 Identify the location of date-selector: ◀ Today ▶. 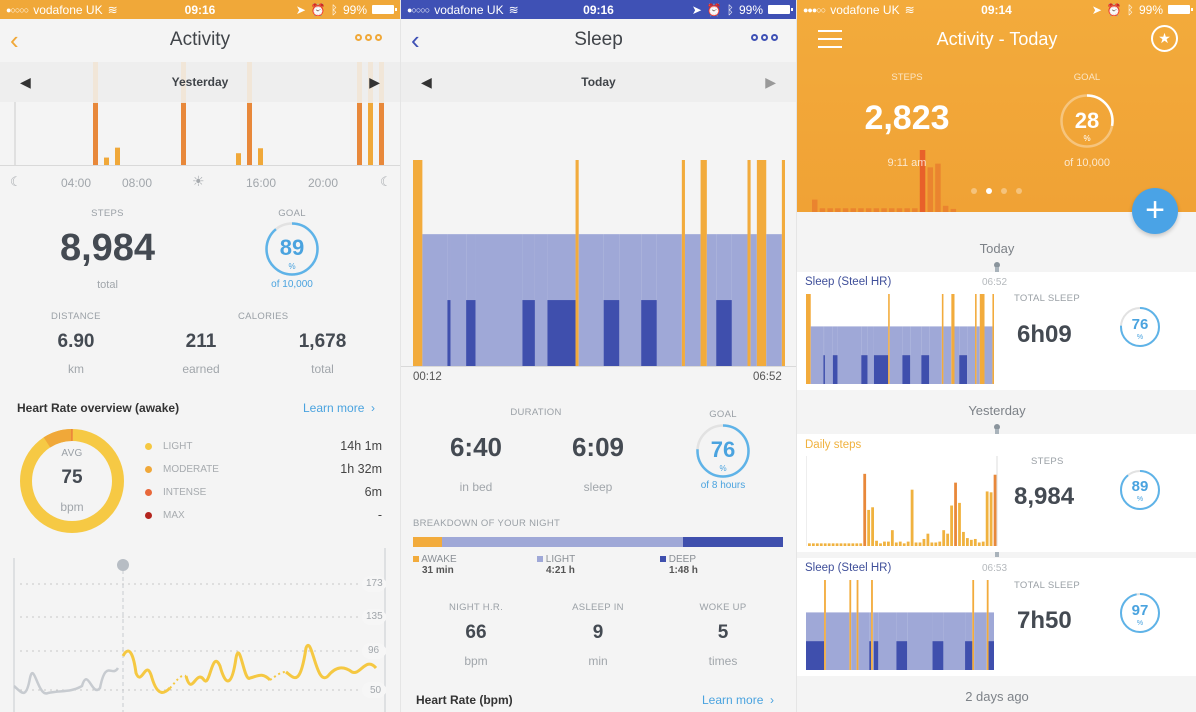
(598, 82).